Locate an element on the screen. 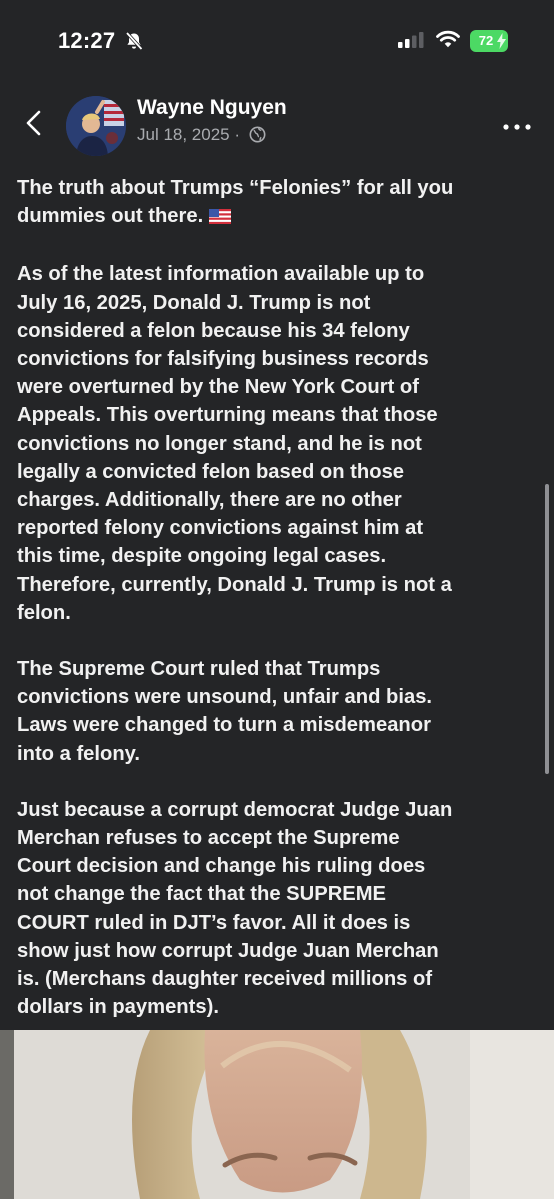 This screenshot has height=1199, width=554. globe-icon is located at coordinates (257, 137).